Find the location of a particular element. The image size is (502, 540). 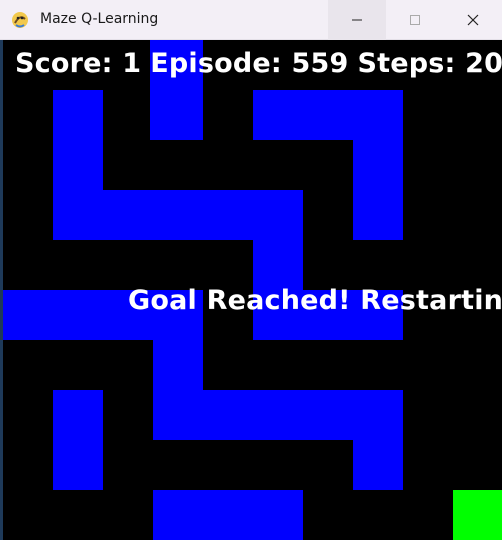

window-title: Maze Q-Learning is located at coordinates (99, 19).